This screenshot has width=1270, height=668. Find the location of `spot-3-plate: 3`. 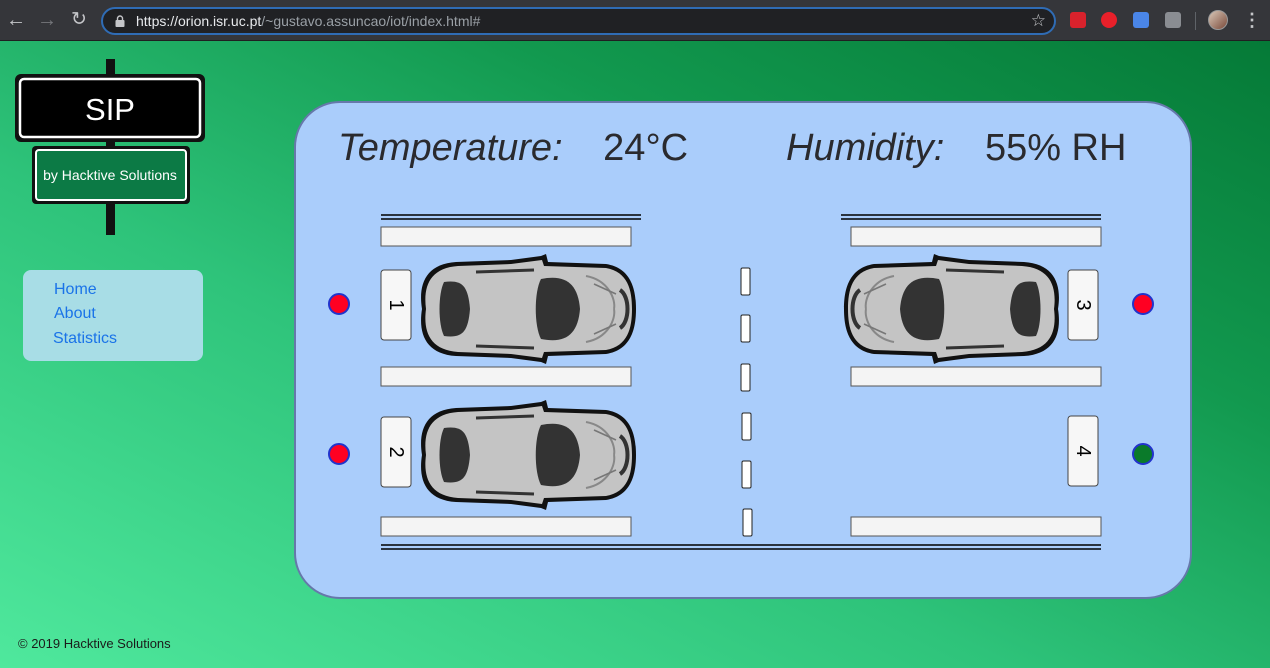

spot-3-plate: 3 is located at coordinates (1083, 305).